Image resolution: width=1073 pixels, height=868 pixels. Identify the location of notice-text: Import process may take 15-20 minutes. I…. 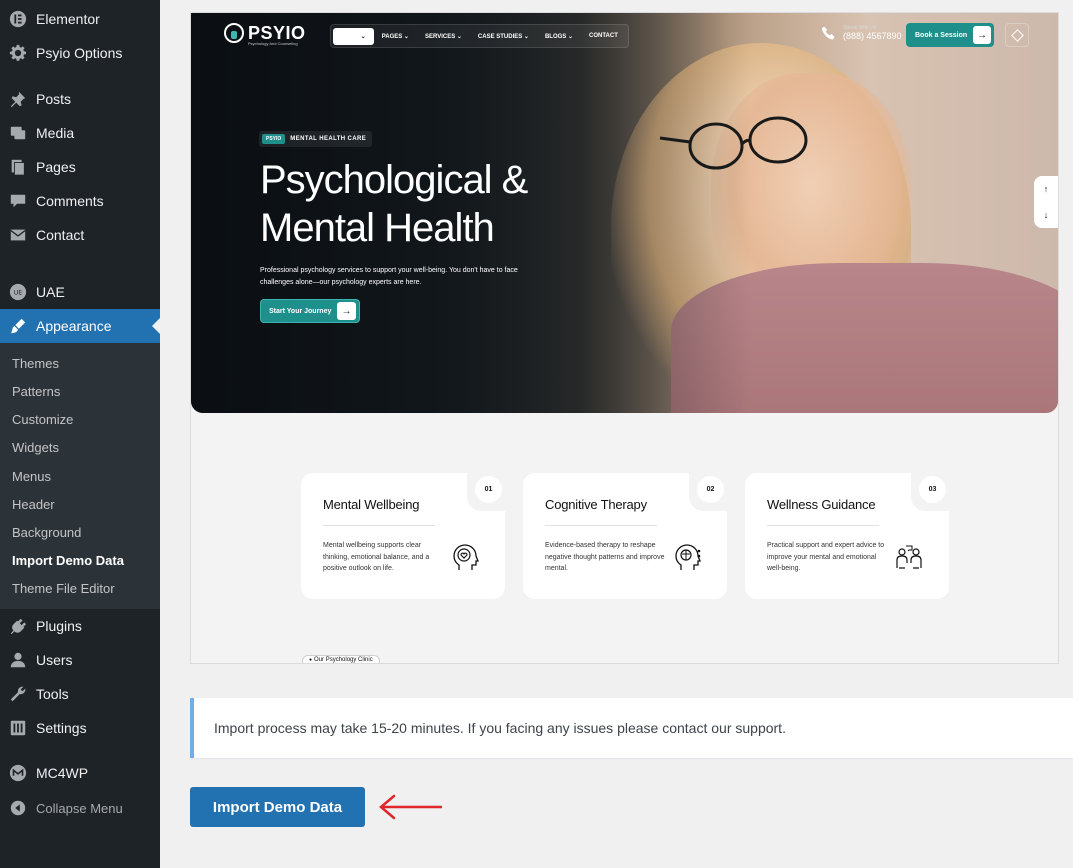
(500, 728).